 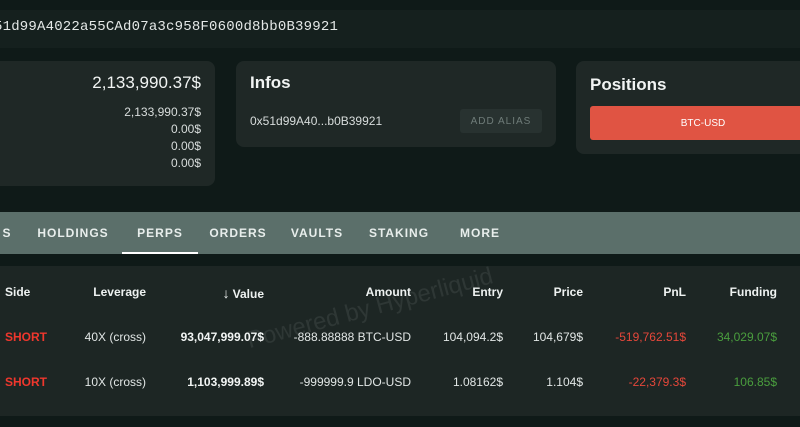 I want to click on row-leverage: 40X (cross), so click(x=115, y=337).